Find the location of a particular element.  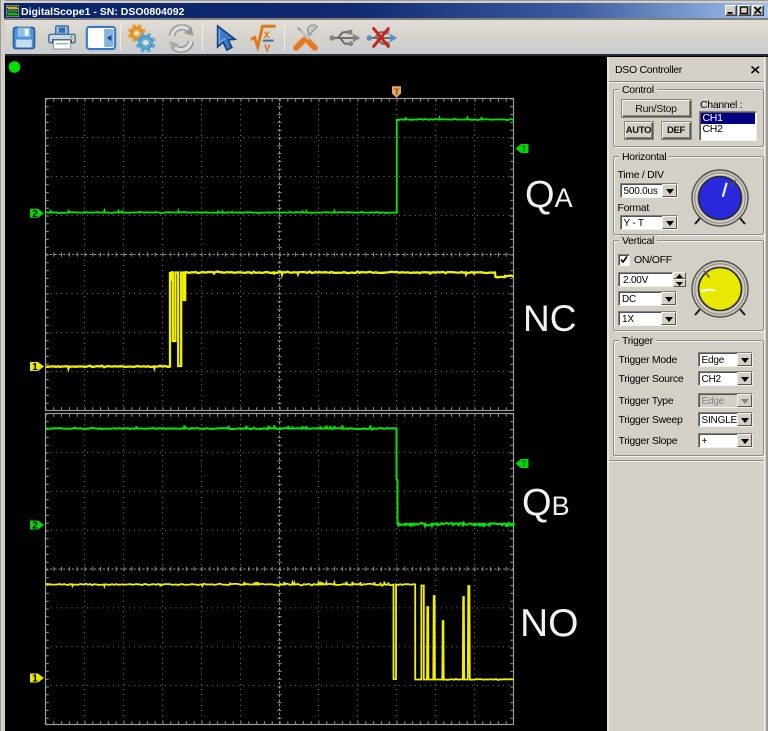

svg-text: QA is located at coordinates (549, 195).